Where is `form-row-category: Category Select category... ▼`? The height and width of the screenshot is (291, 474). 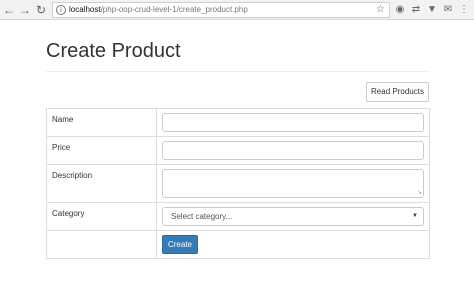
form-row-category: Category Select category... ▼ is located at coordinates (238, 216).